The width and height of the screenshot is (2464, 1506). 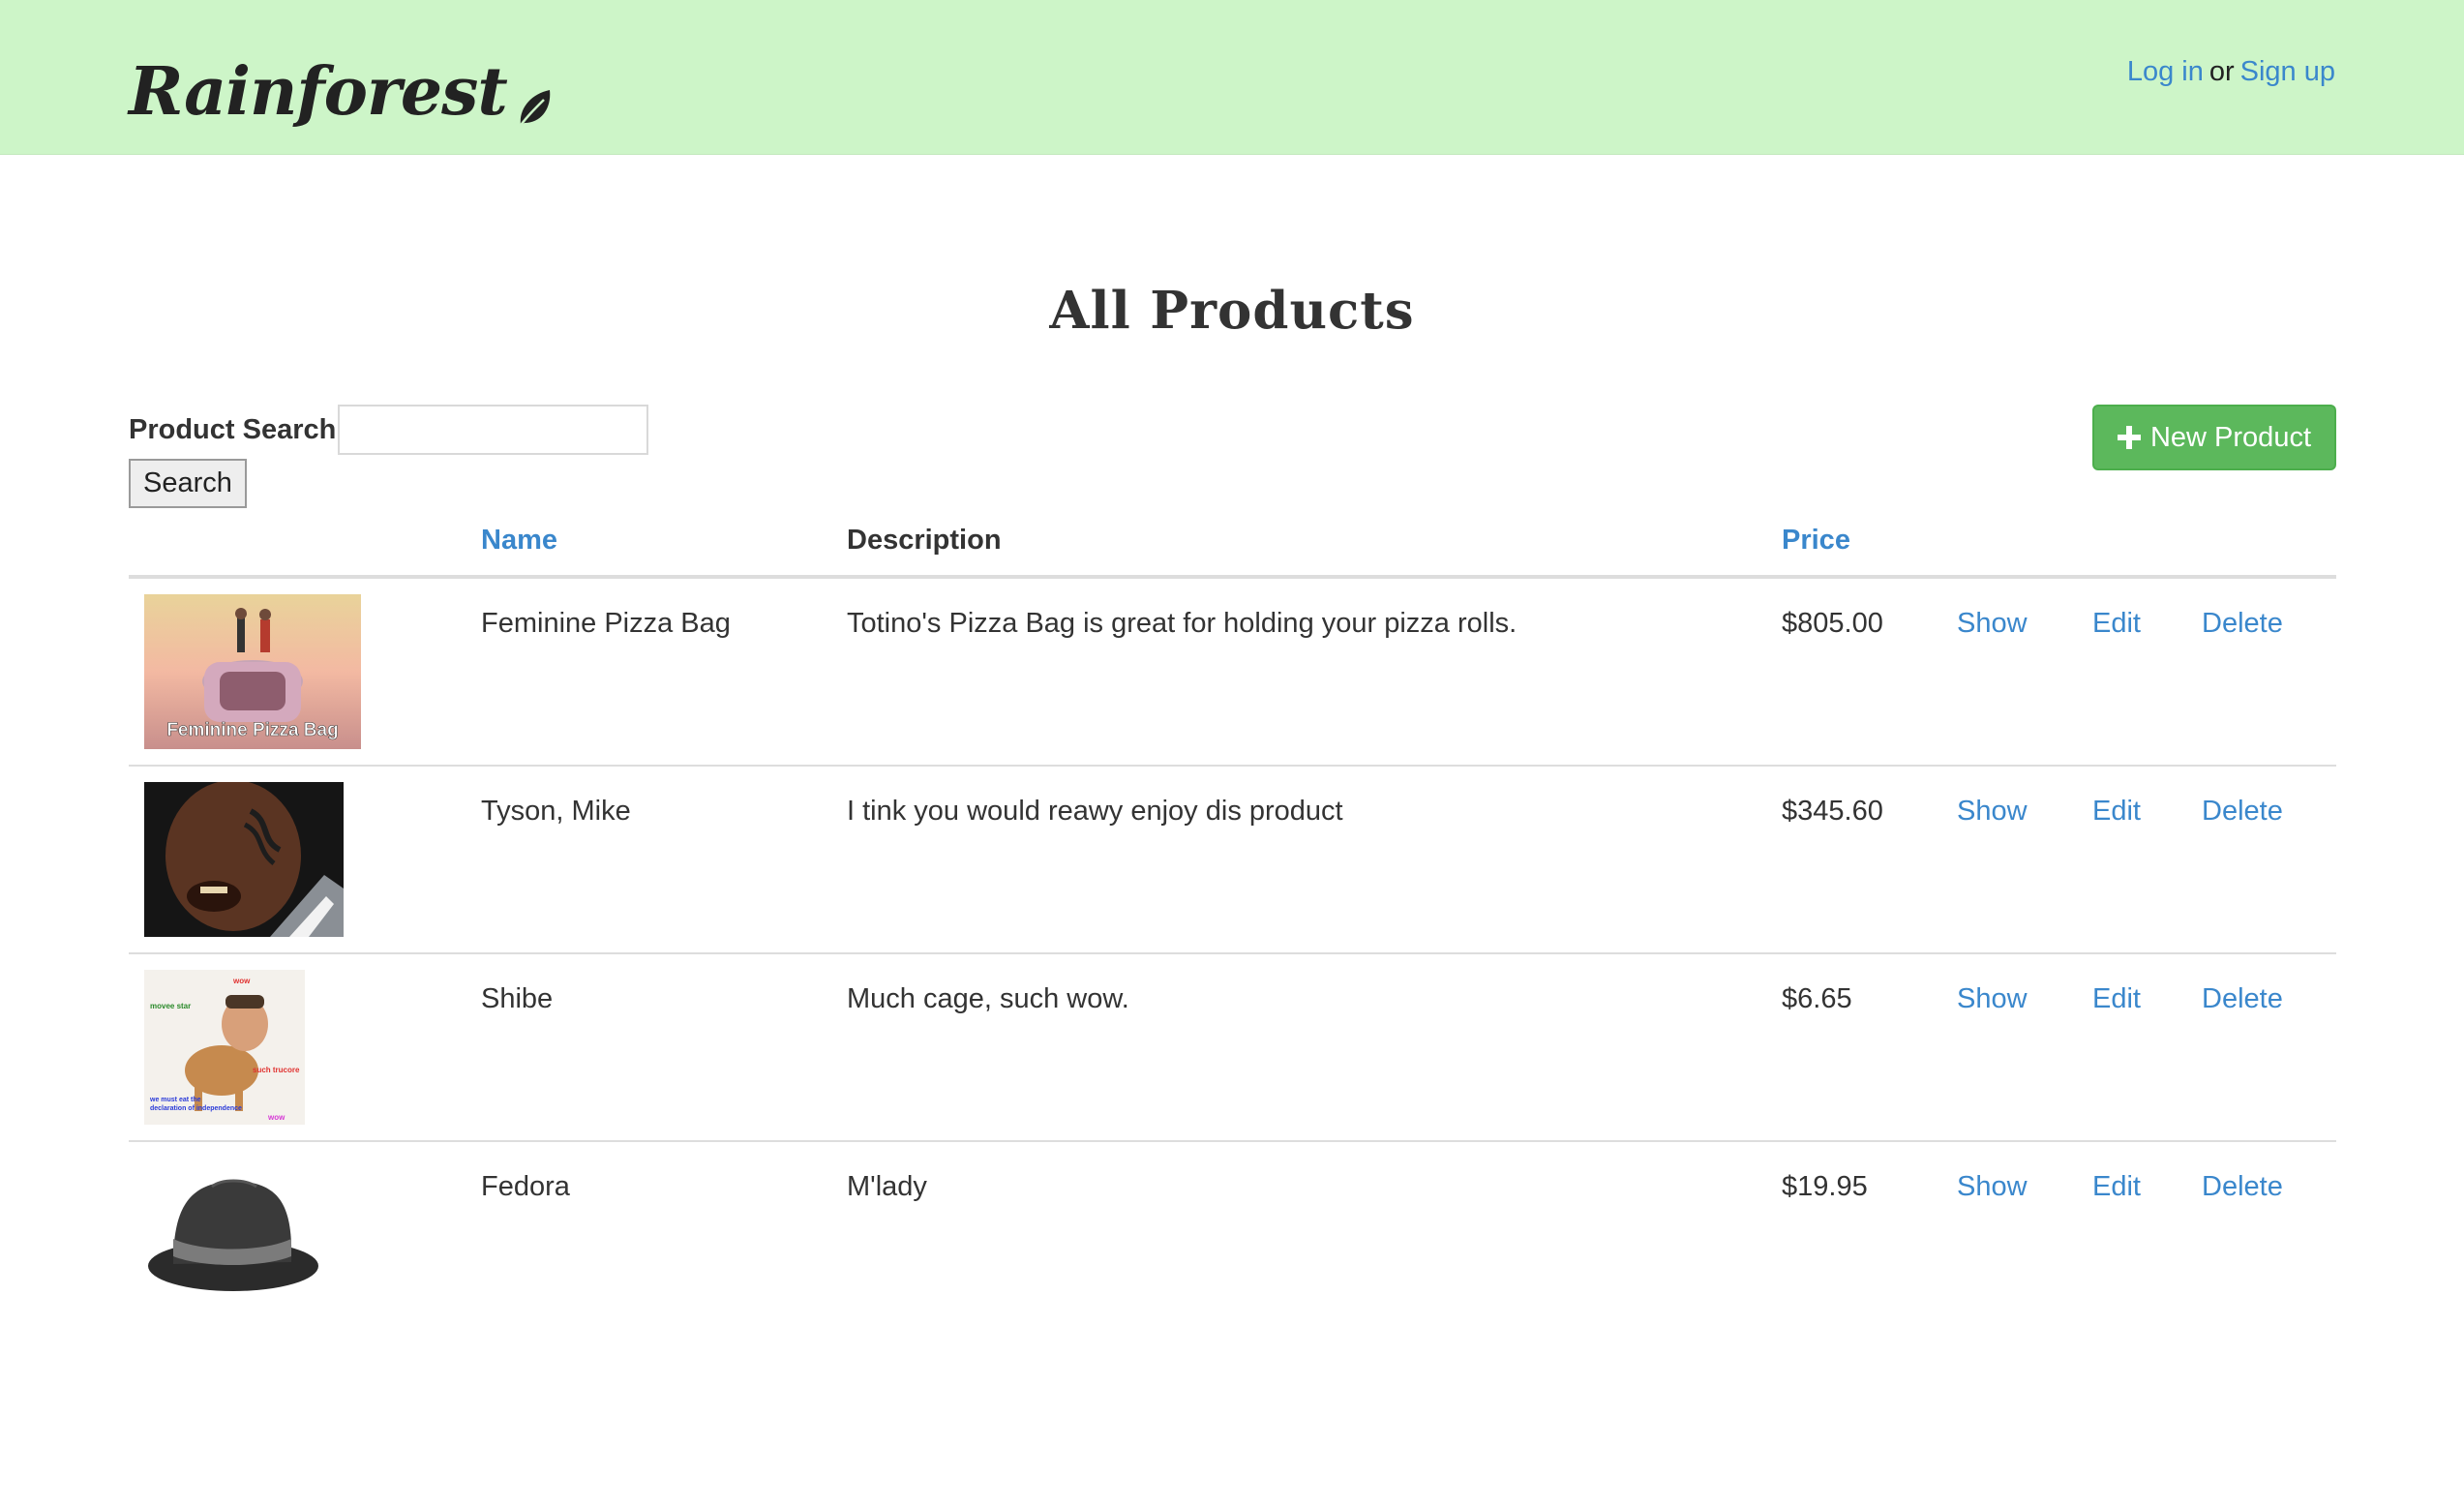 I want to click on navbar: Rainforest Log in or Sign up, so click(x=1232, y=77).